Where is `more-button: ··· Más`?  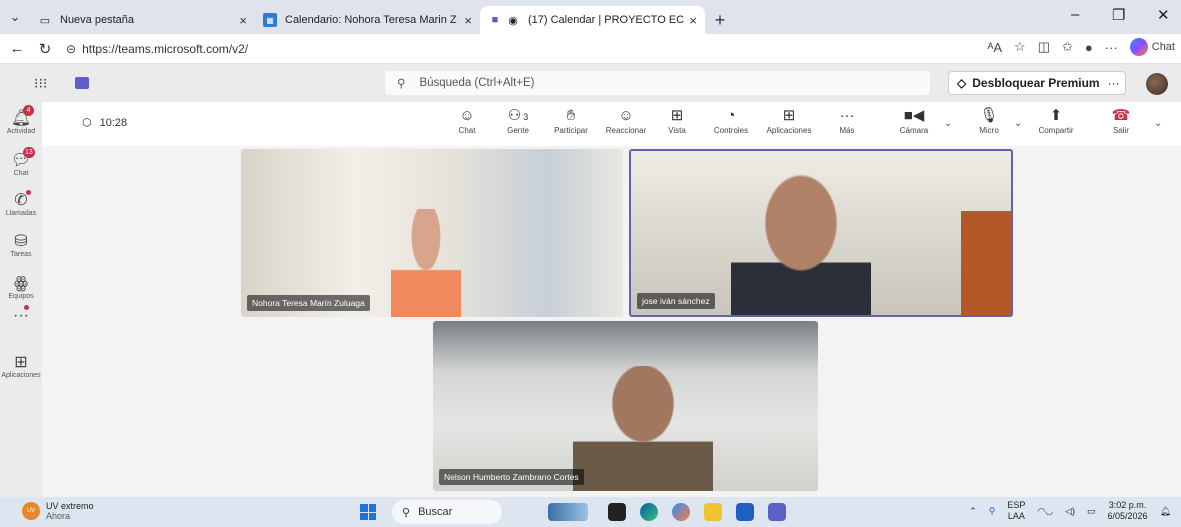 more-button: ··· Más is located at coordinates (847, 120).